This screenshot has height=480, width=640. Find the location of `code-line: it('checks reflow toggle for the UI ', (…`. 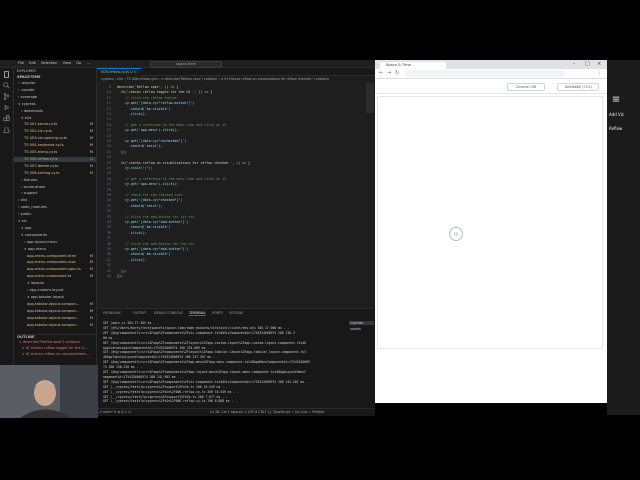

code-line: it('checks reflow toggle for the UI ', (… is located at coordinates (164, 92).